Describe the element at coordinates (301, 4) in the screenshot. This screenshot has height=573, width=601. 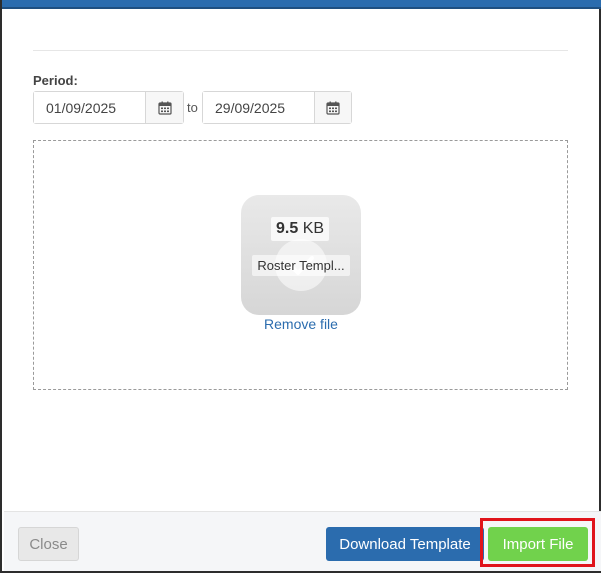
I see `modal-header-bar` at that location.